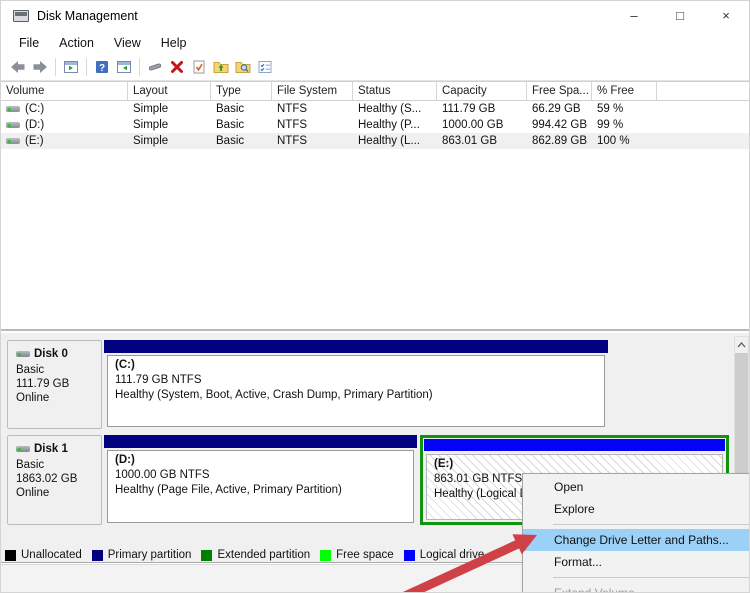 This screenshot has height=593, width=750. What do you see at coordinates (221, 67) in the screenshot?
I see `open-folder-icon` at bounding box center [221, 67].